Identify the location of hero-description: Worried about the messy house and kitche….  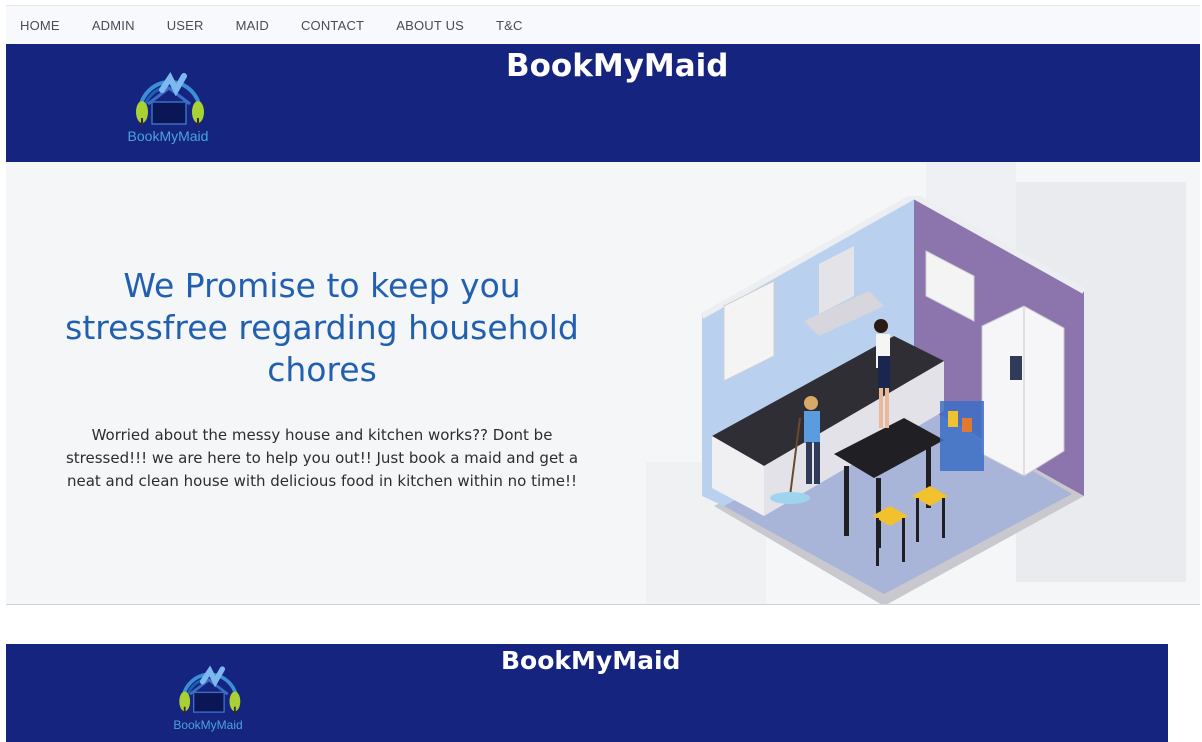
(322, 458).